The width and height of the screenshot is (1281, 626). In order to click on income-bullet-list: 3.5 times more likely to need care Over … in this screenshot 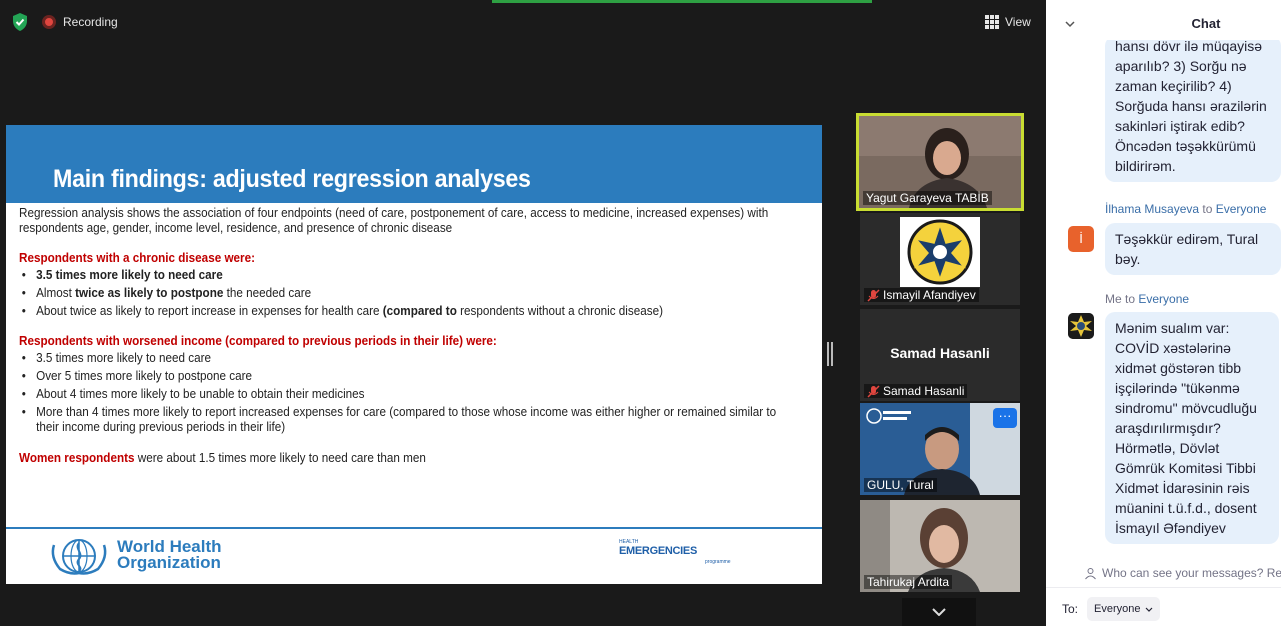, I will do `click(397, 392)`.